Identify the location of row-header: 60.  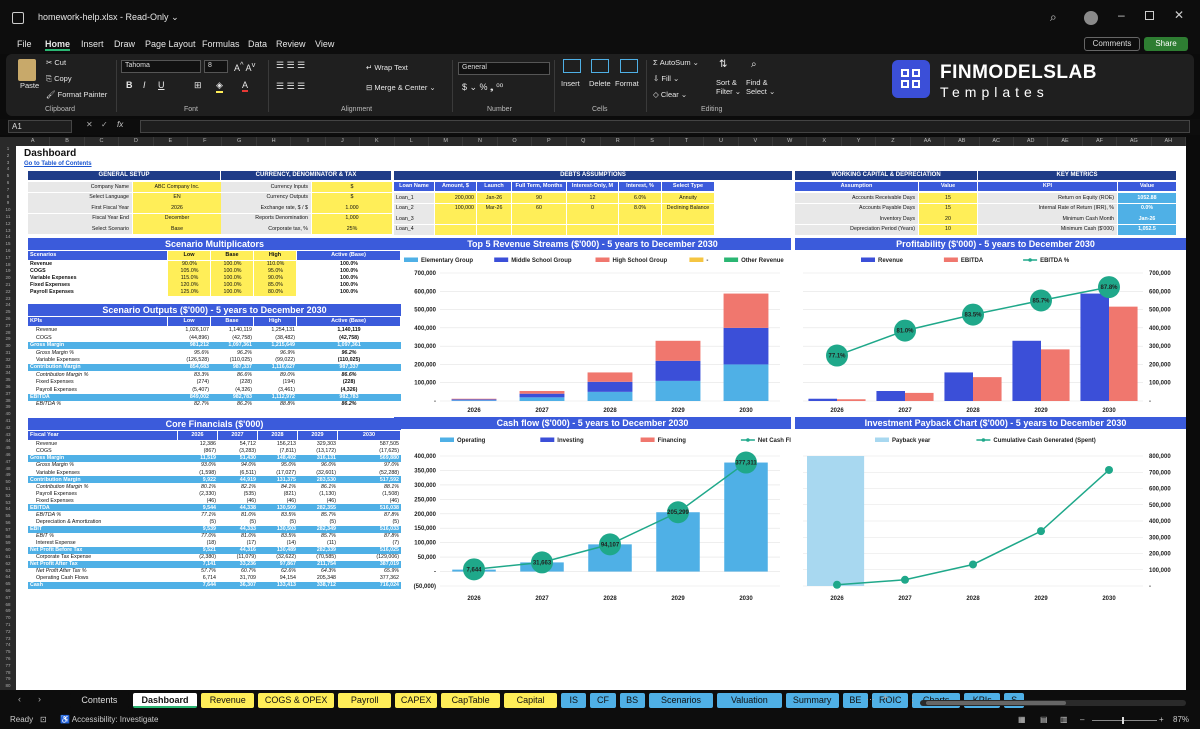
(8, 550).